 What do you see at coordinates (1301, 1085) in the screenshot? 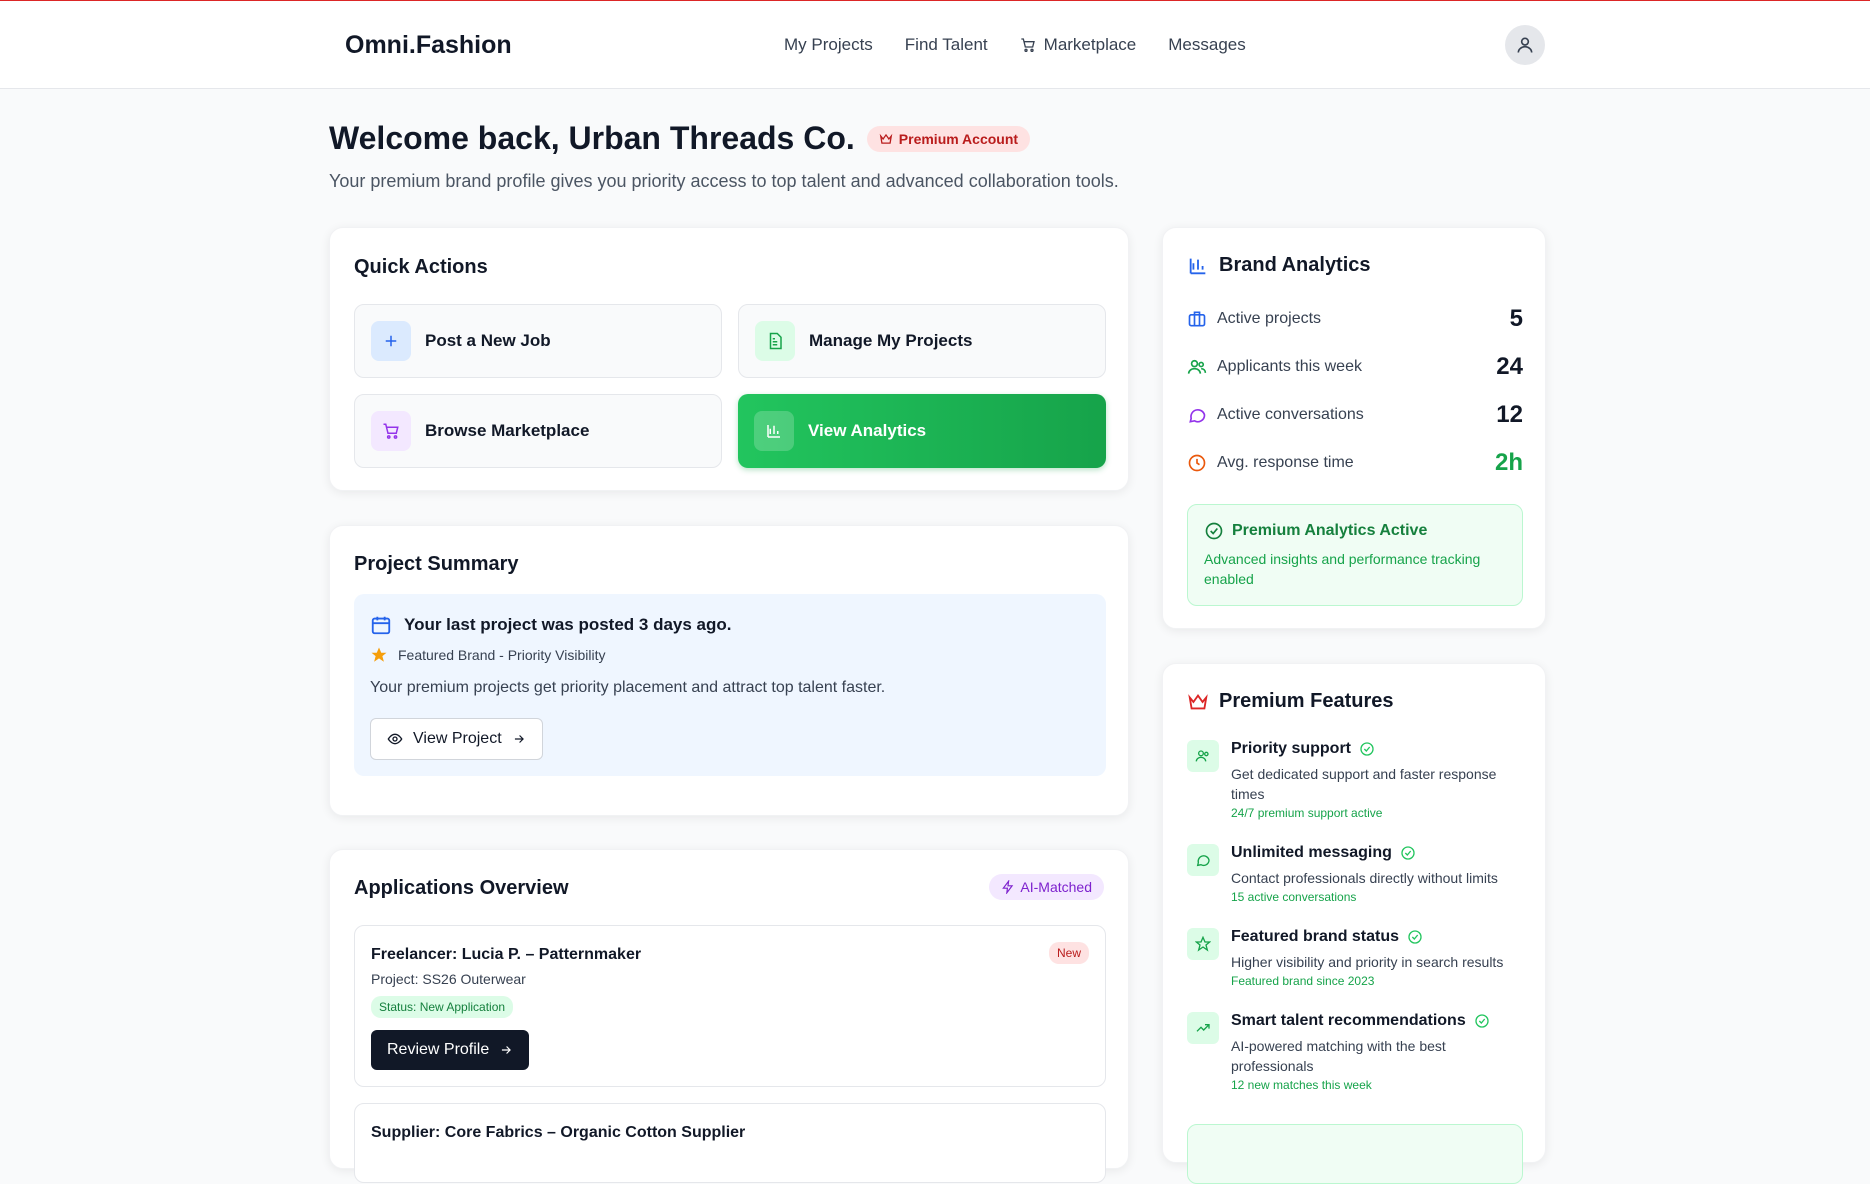
I see `feature-note: 12 new matches this week` at bounding box center [1301, 1085].